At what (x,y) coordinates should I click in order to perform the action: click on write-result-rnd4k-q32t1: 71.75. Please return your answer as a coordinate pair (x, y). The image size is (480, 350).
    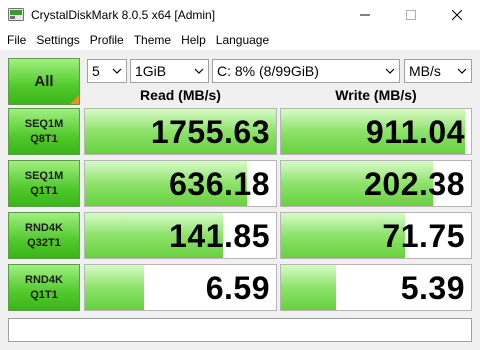
    Looking at the image, I should click on (376, 235).